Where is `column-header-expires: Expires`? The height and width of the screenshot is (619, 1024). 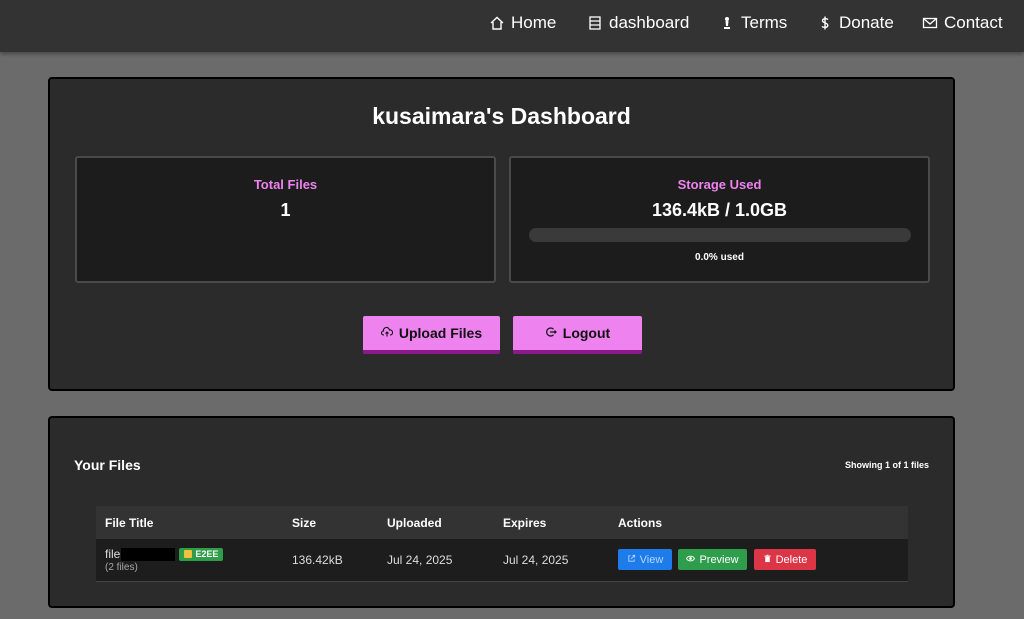
column-header-expires: Expires is located at coordinates (525, 523).